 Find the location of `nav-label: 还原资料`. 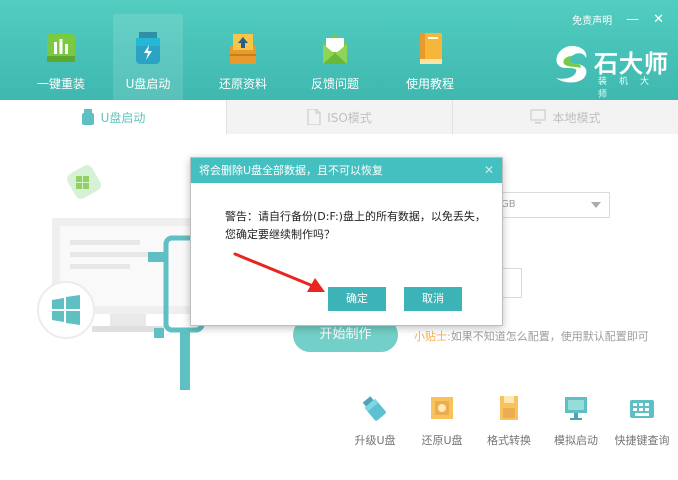

nav-label: 还原资料 is located at coordinates (242, 84).